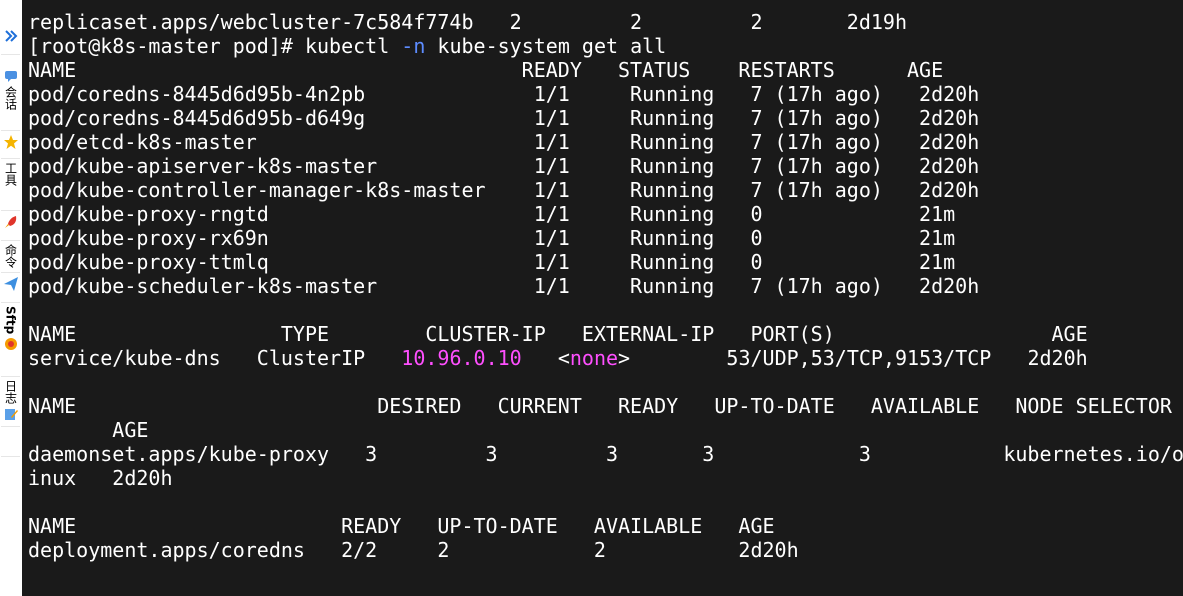 Image resolution: width=1183 pixels, height=596 pixels. Describe the element at coordinates (11, 414) in the screenshot. I see `edit-icon` at that location.